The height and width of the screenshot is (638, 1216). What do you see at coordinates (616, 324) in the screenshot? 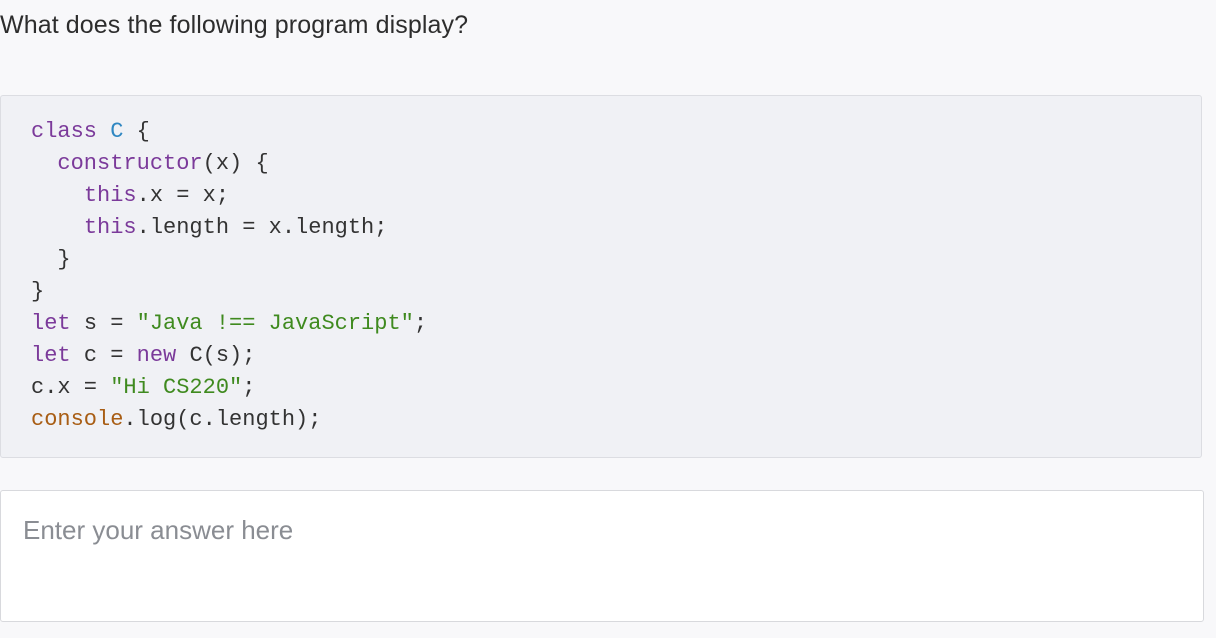
I see `code-line: let s = "Java !== JavaScript";` at bounding box center [616, 324].